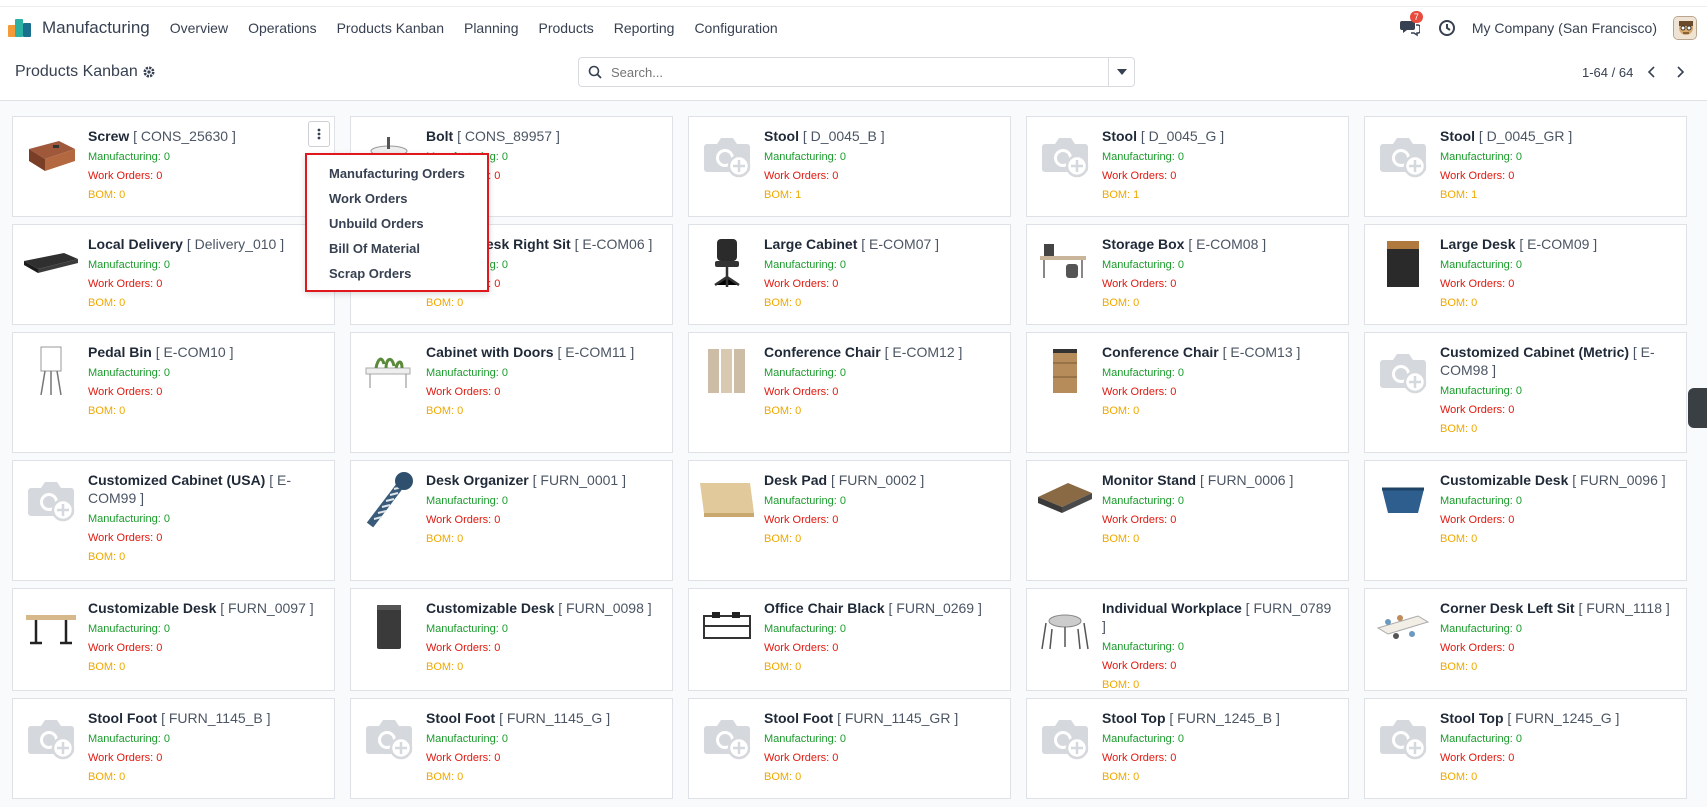 The image size is (1707, 807). I want to click on menu-configuration: Configuration, so click(735, 28).